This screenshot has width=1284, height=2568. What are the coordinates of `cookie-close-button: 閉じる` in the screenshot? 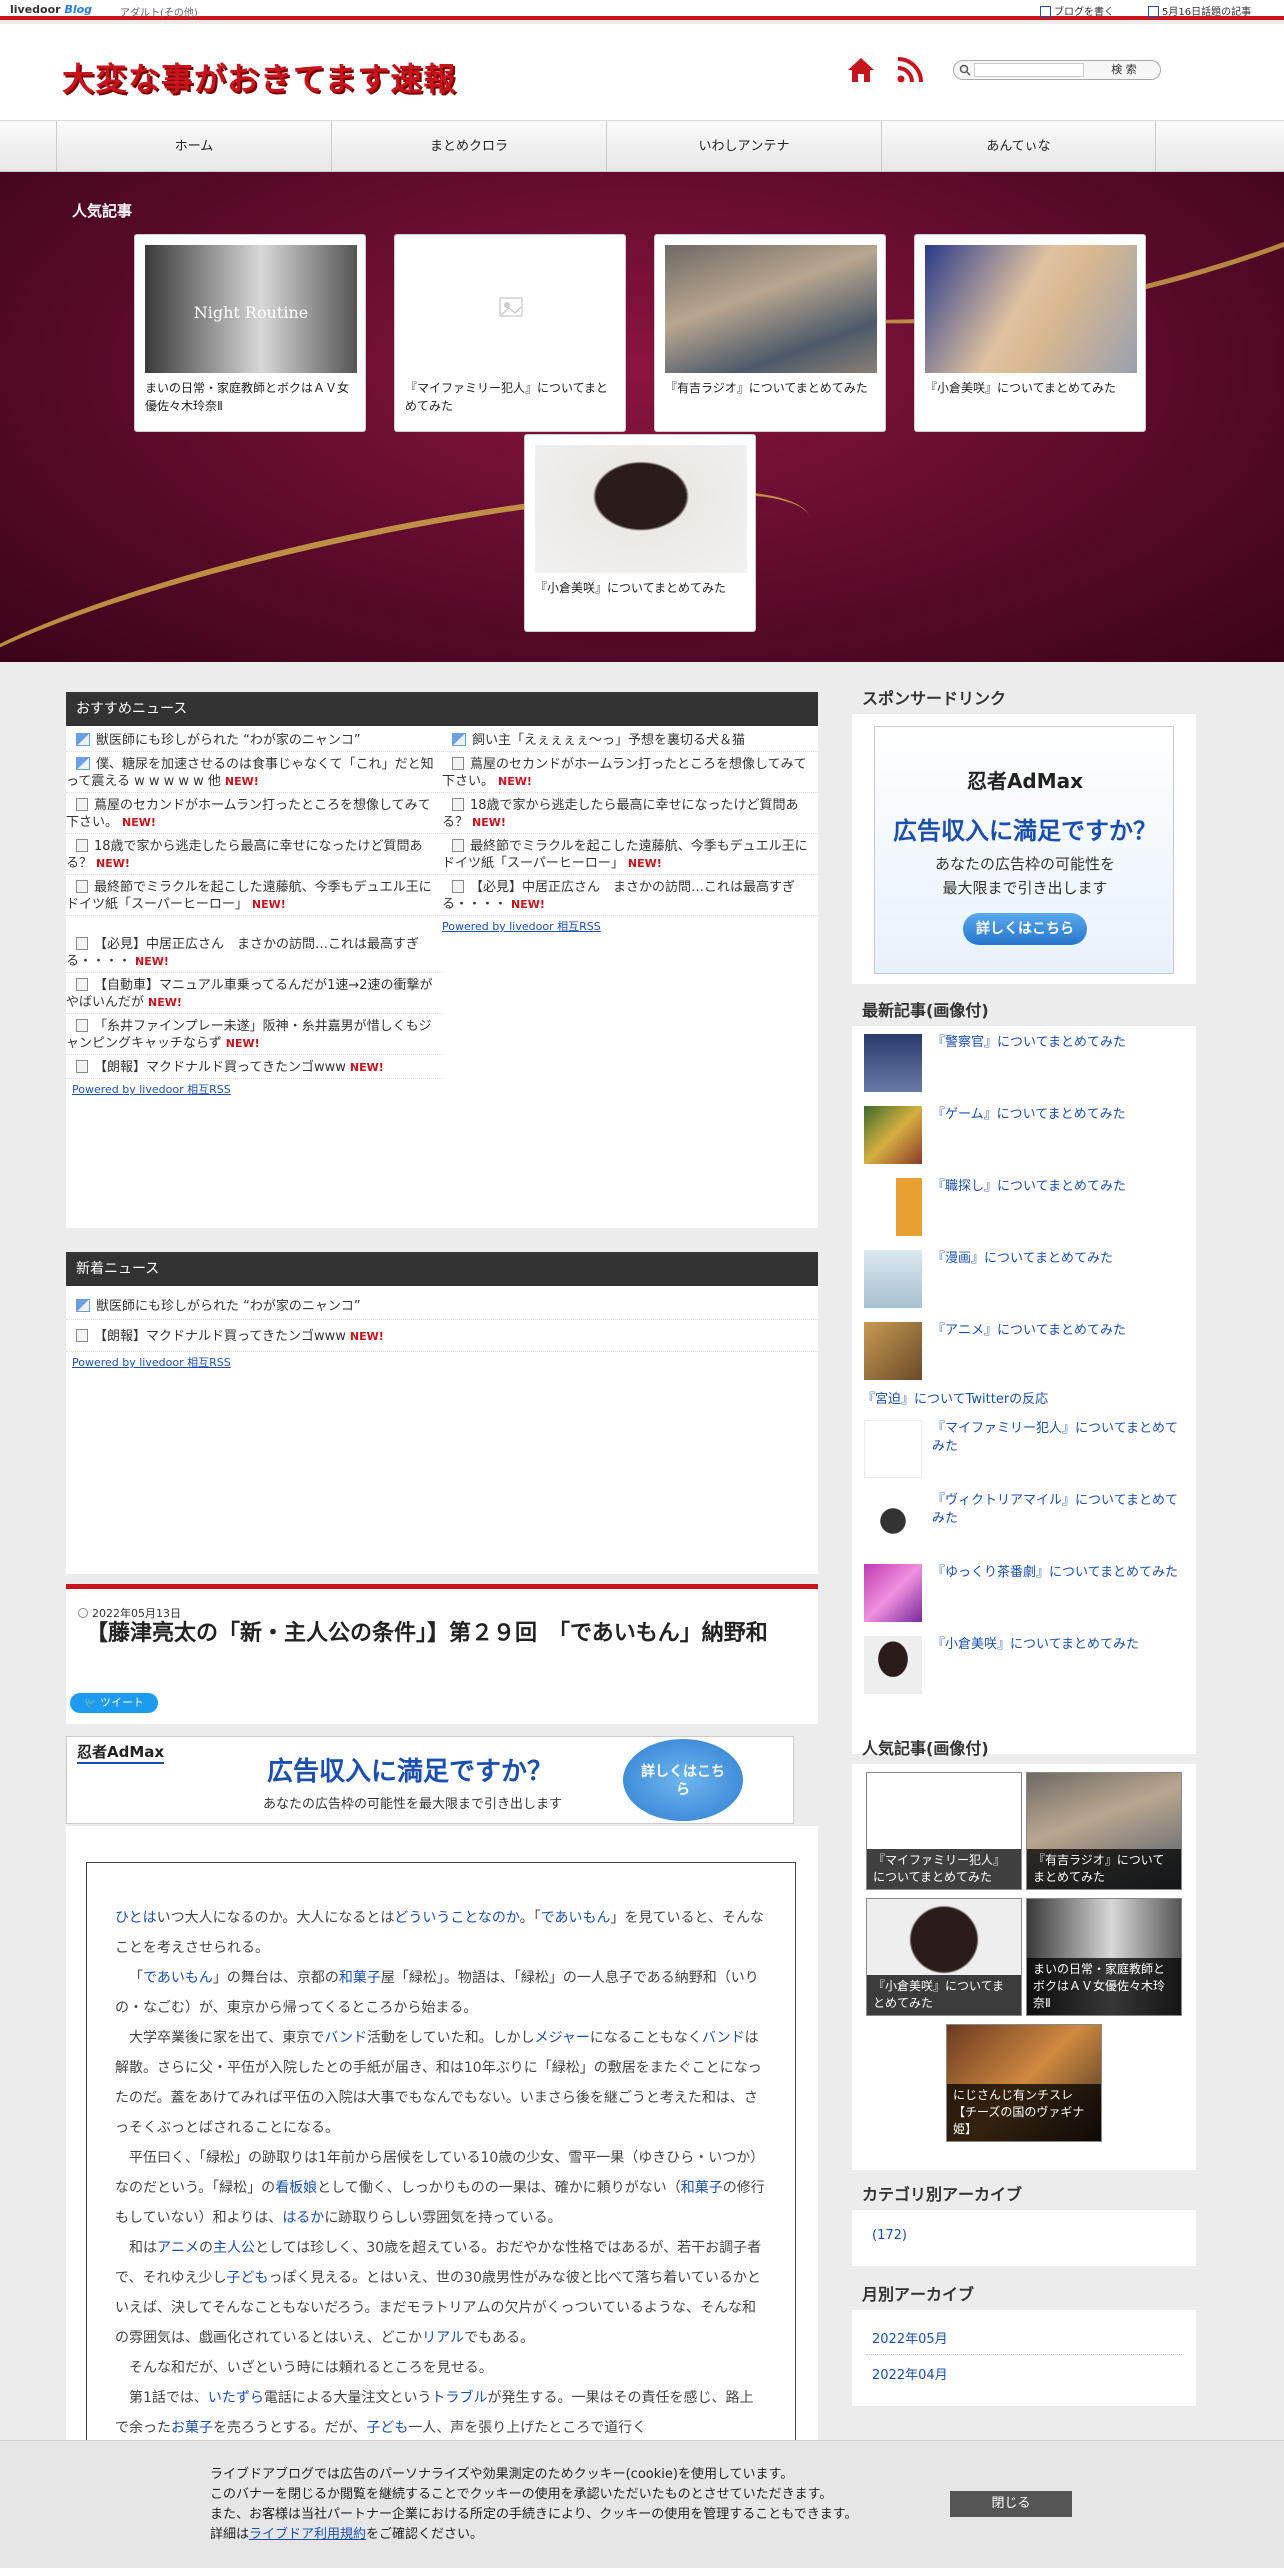 It's located at (1011, 2504).